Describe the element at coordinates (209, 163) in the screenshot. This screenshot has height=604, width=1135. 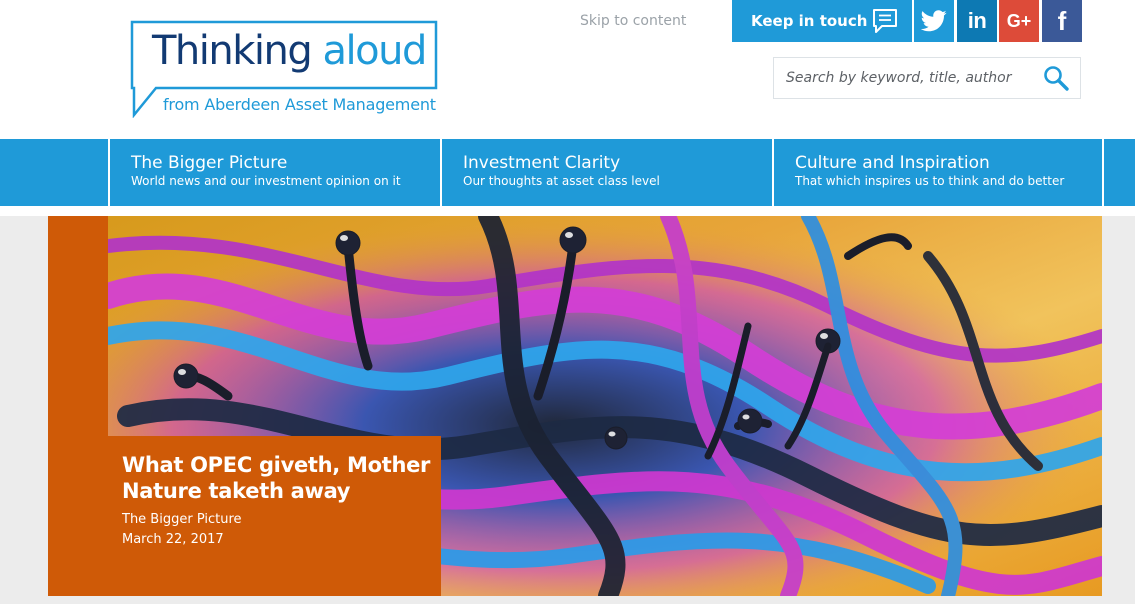
I see `nav-item-title: The Bigger Picture` at that location.